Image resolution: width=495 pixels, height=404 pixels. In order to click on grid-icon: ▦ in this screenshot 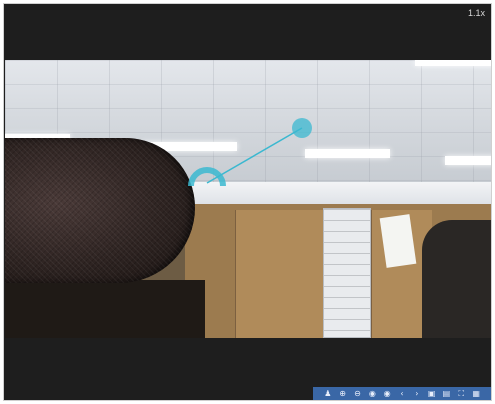, I will do `click(476, 393)`.